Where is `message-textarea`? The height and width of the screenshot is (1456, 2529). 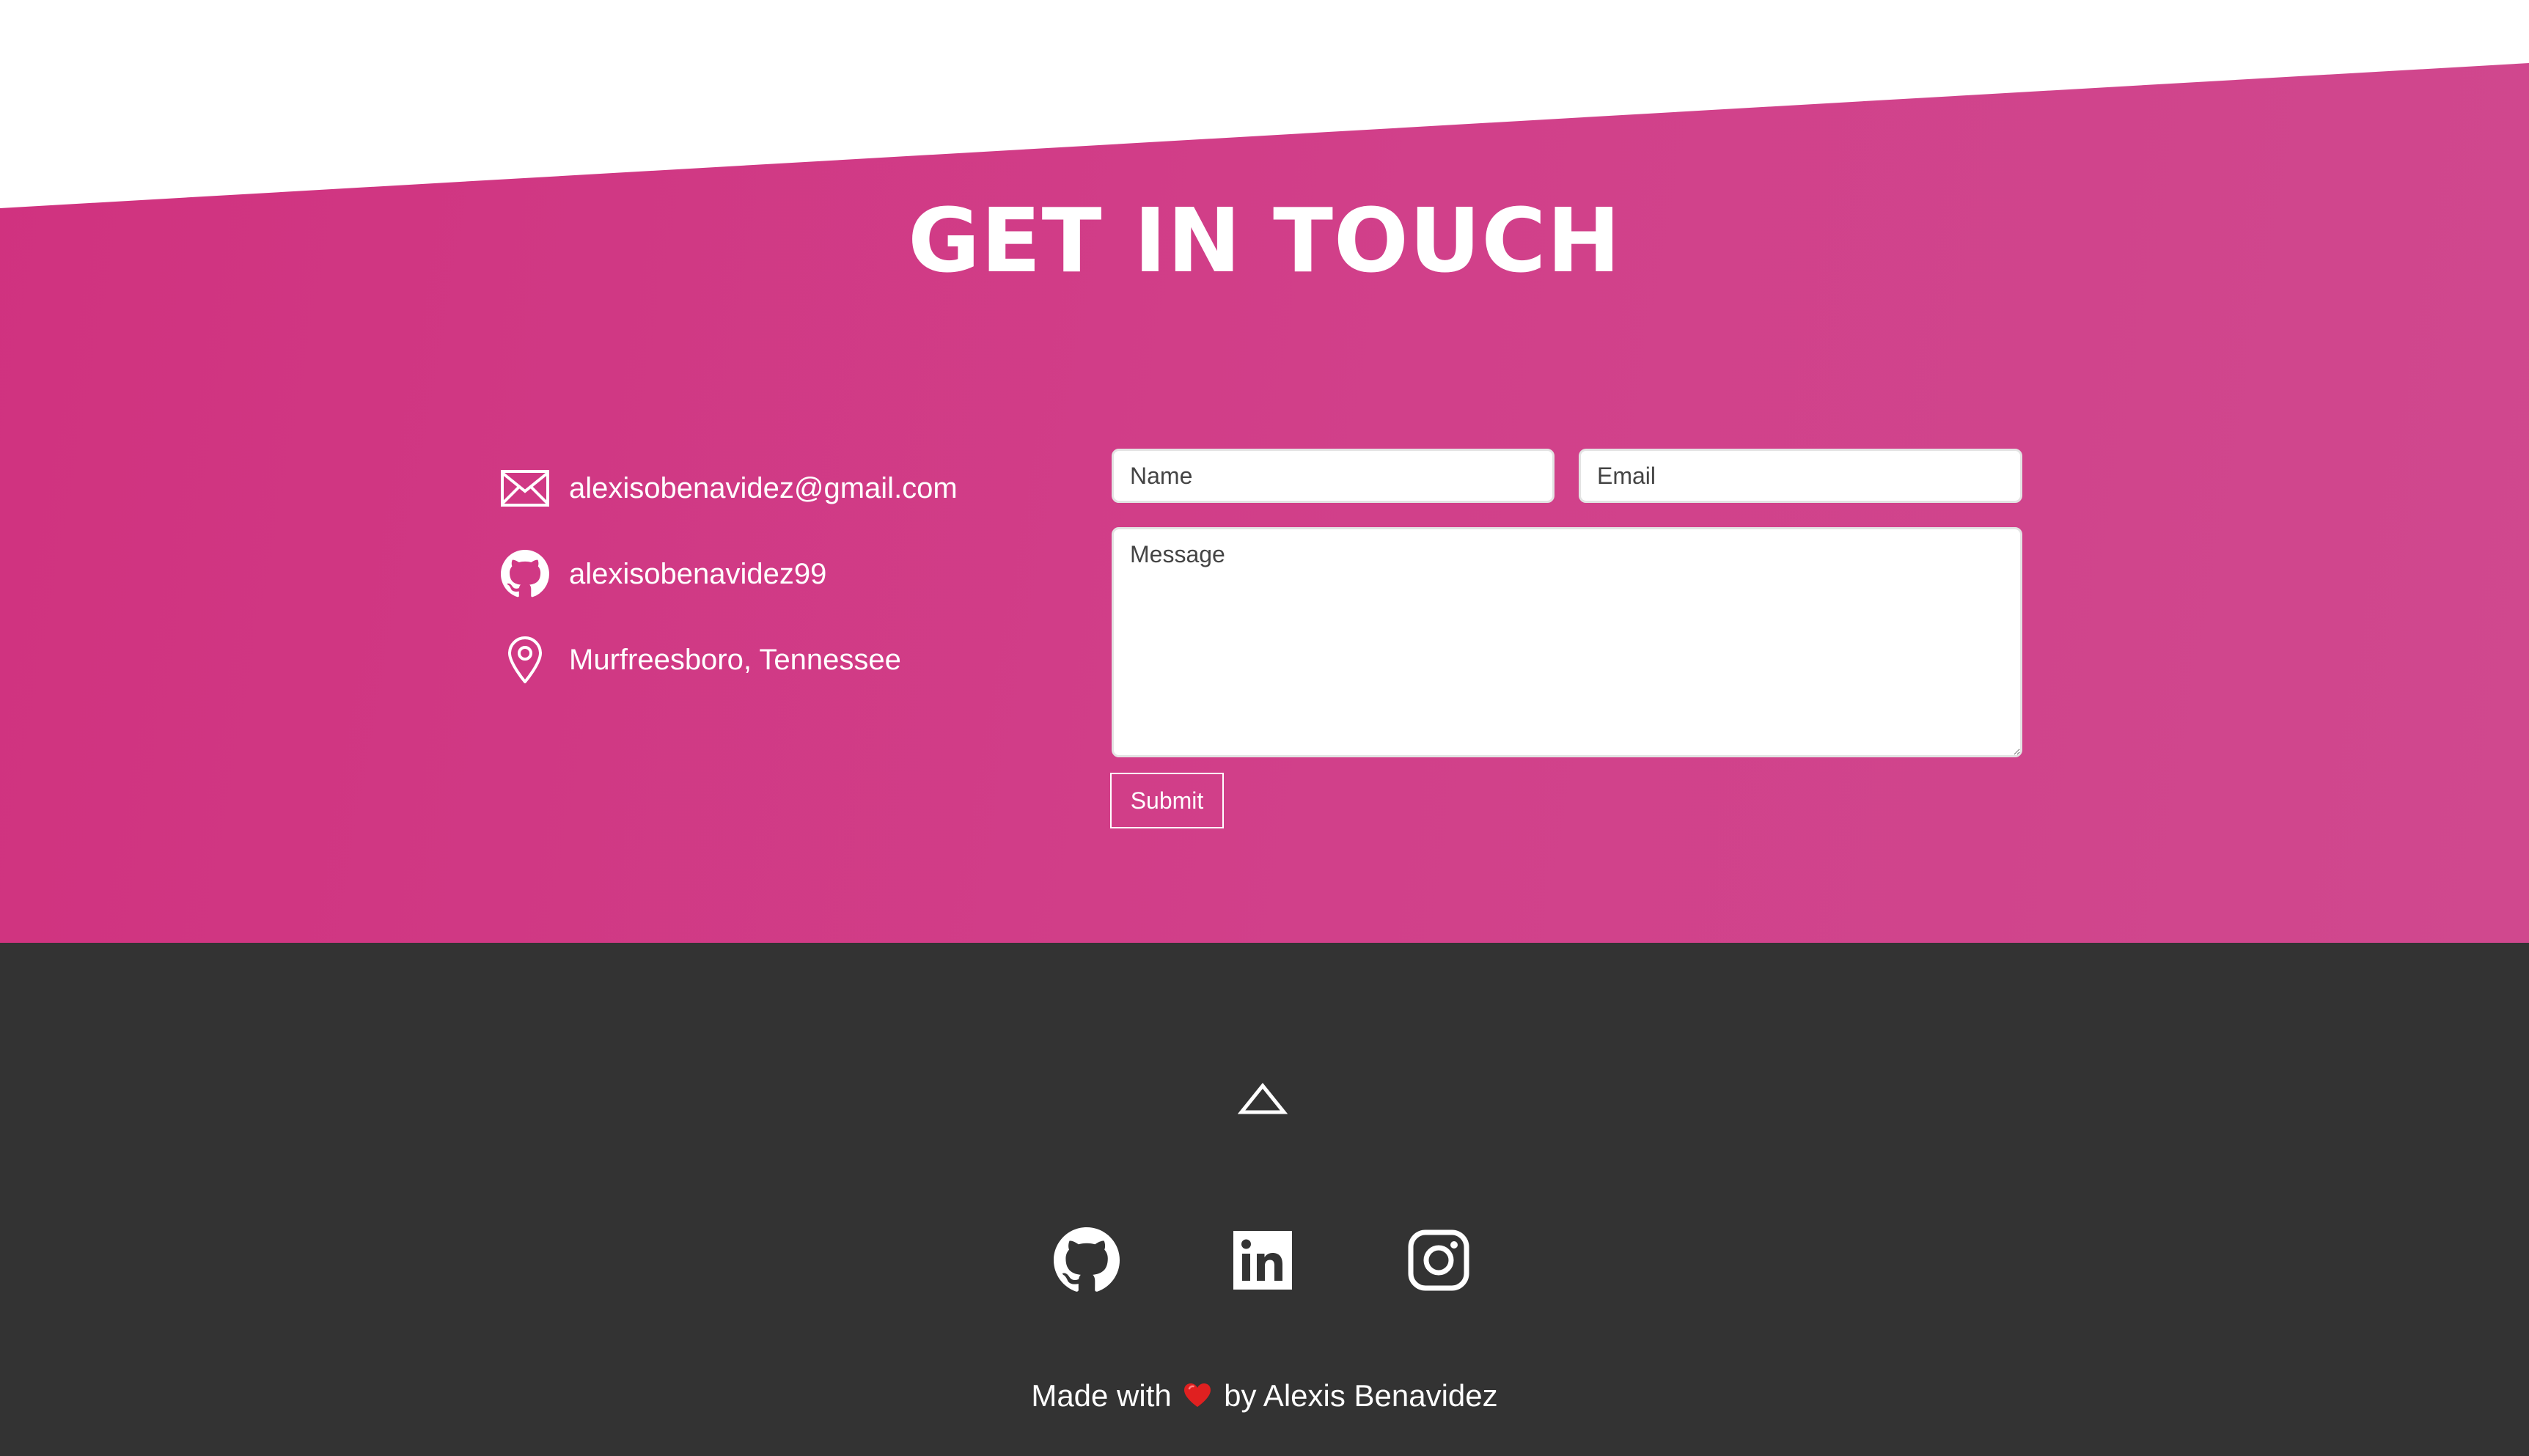
message-textarea is located at coordinates (1567, 642).